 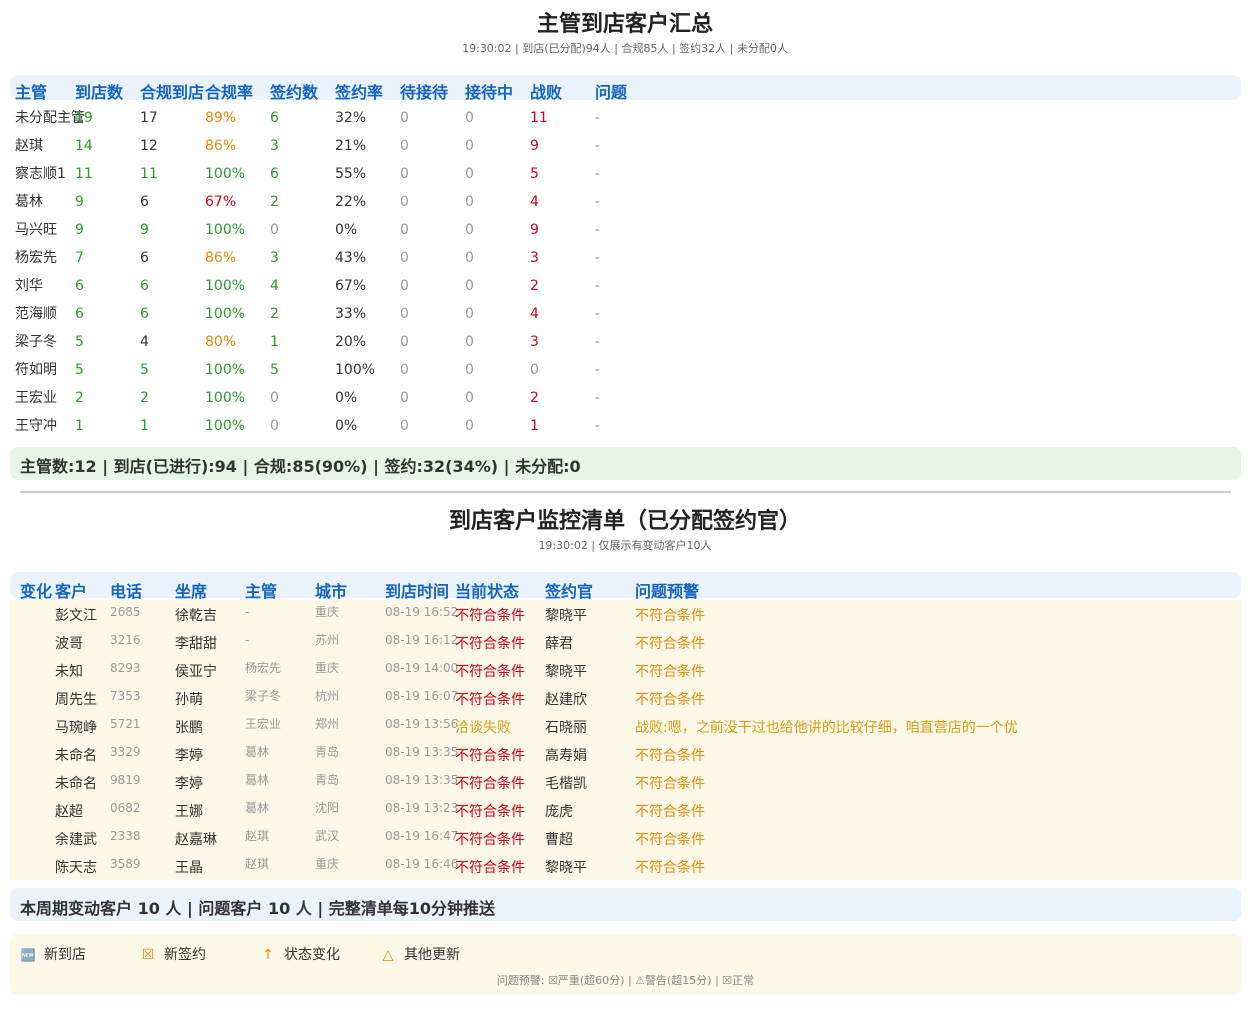 What do you see at coordinates (625, 756) in the screenshot?
I see `monitor-row: 未命名 3329 李婷 葛林 青岛 08-19 13:35 不符合条件 高寿娟 不符合条件` at bounding box center [625, 756].